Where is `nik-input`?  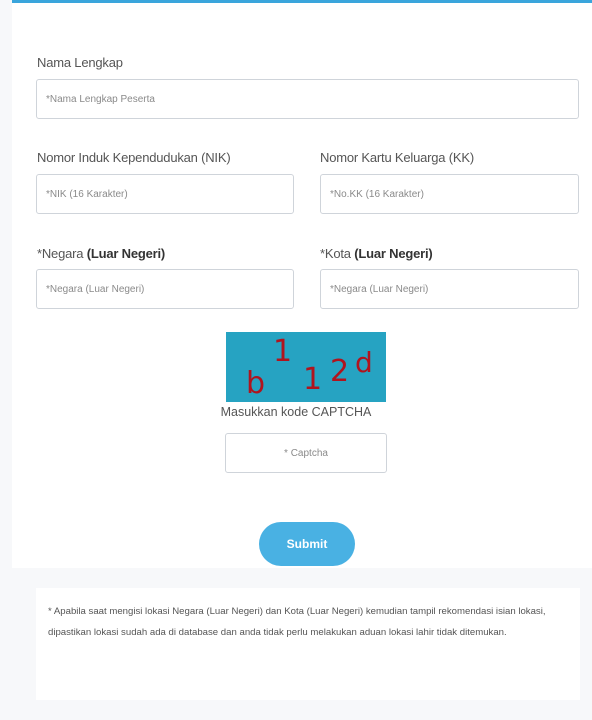 nik-input is located at coordinates (165, 194).